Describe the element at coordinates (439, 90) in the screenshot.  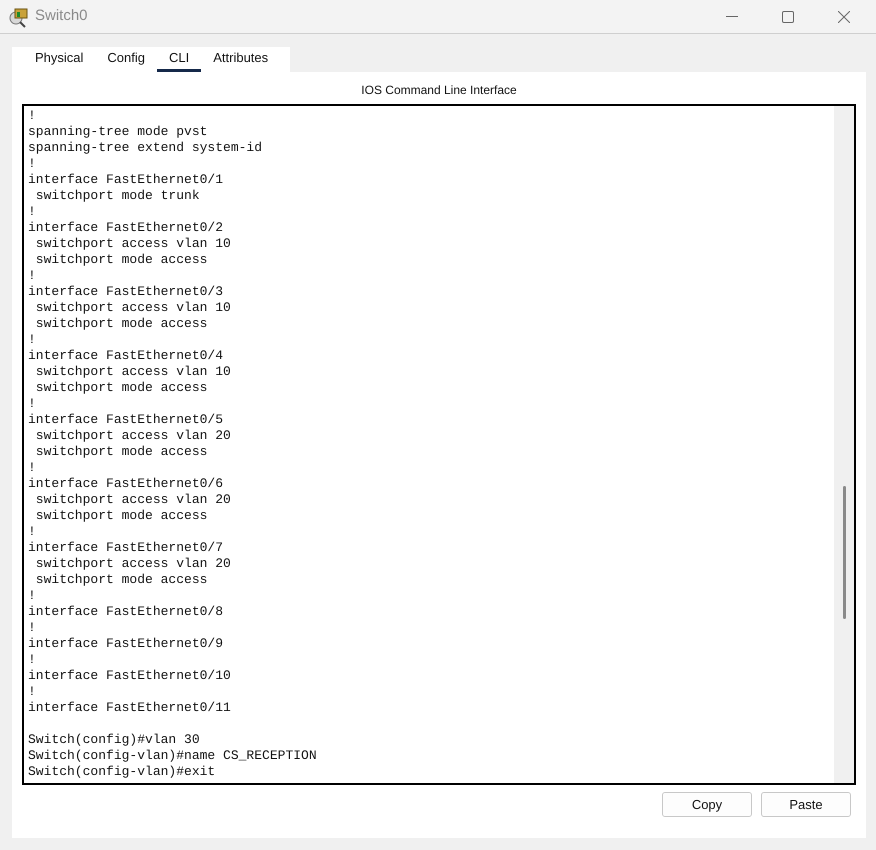
I see `cli-heading: IOS Command Line Interface` at that location.